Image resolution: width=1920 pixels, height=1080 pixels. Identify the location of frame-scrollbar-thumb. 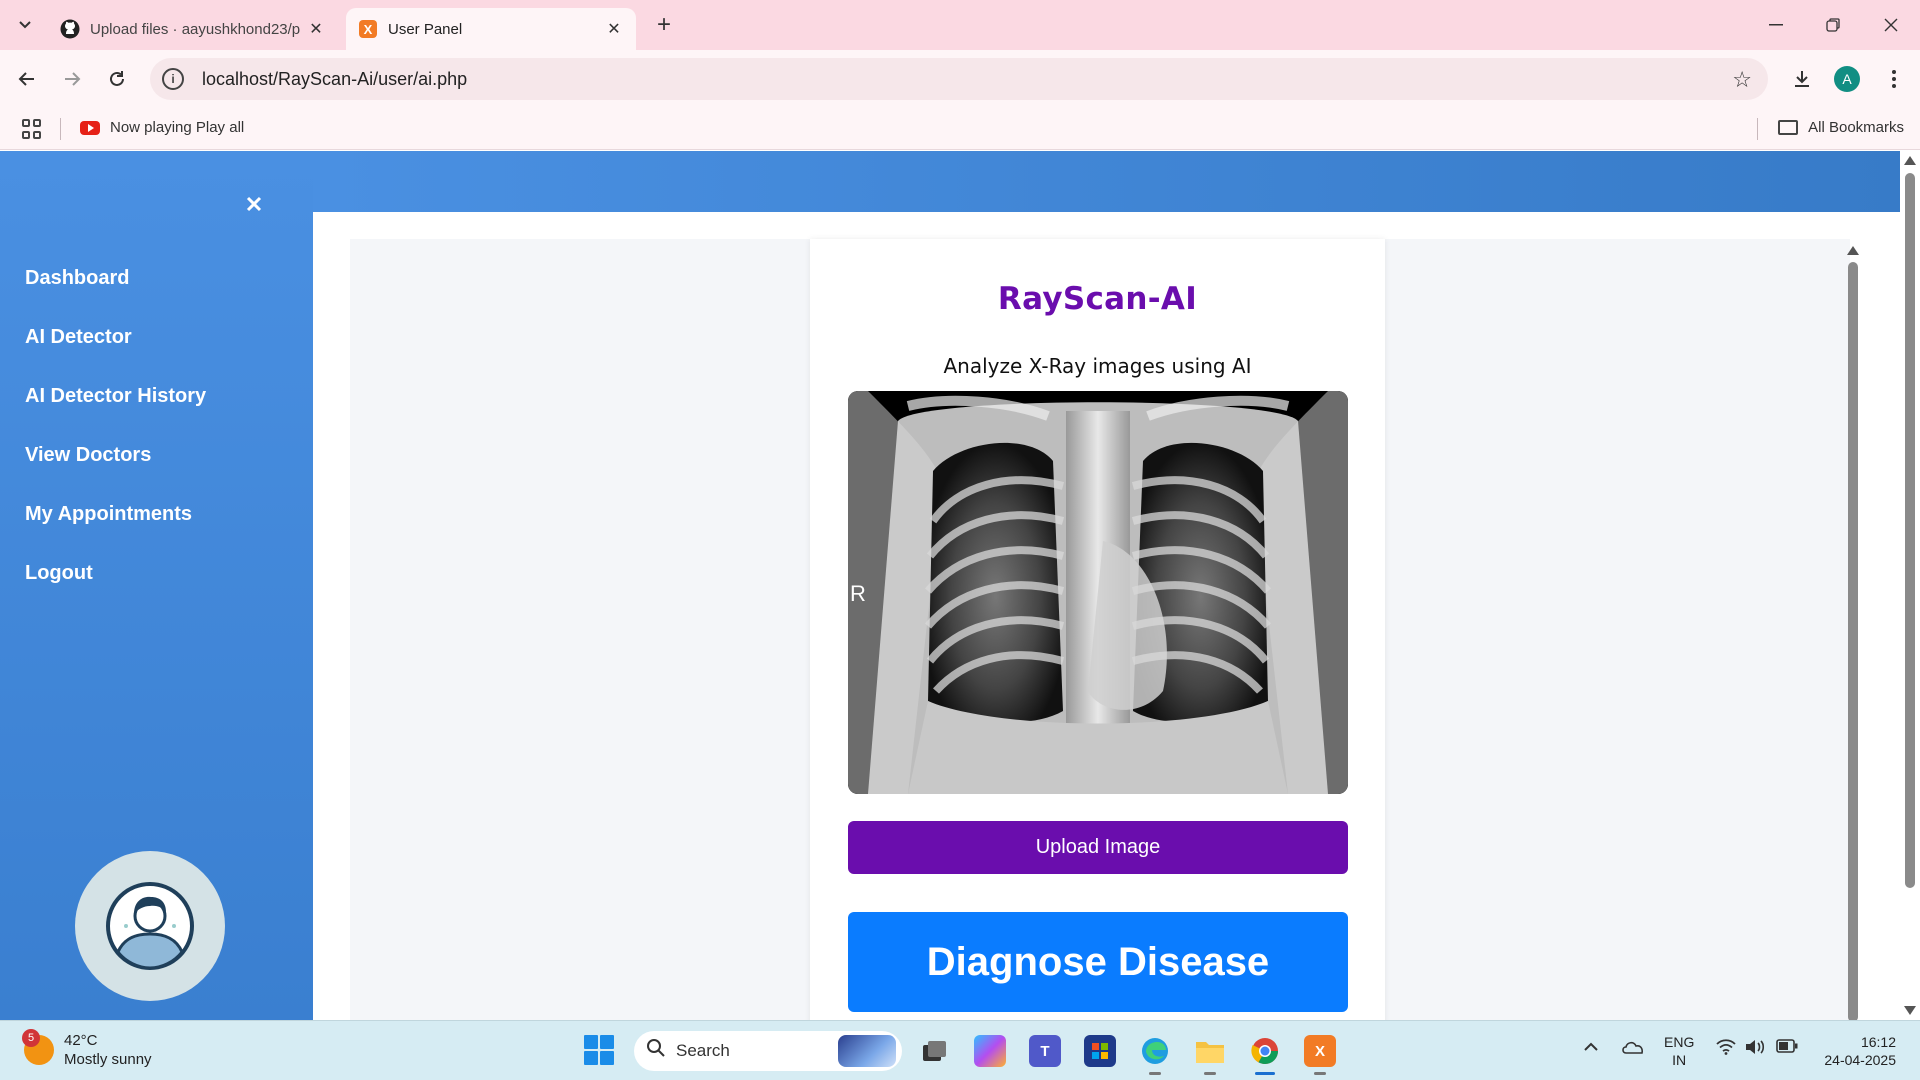
(1853, 641).